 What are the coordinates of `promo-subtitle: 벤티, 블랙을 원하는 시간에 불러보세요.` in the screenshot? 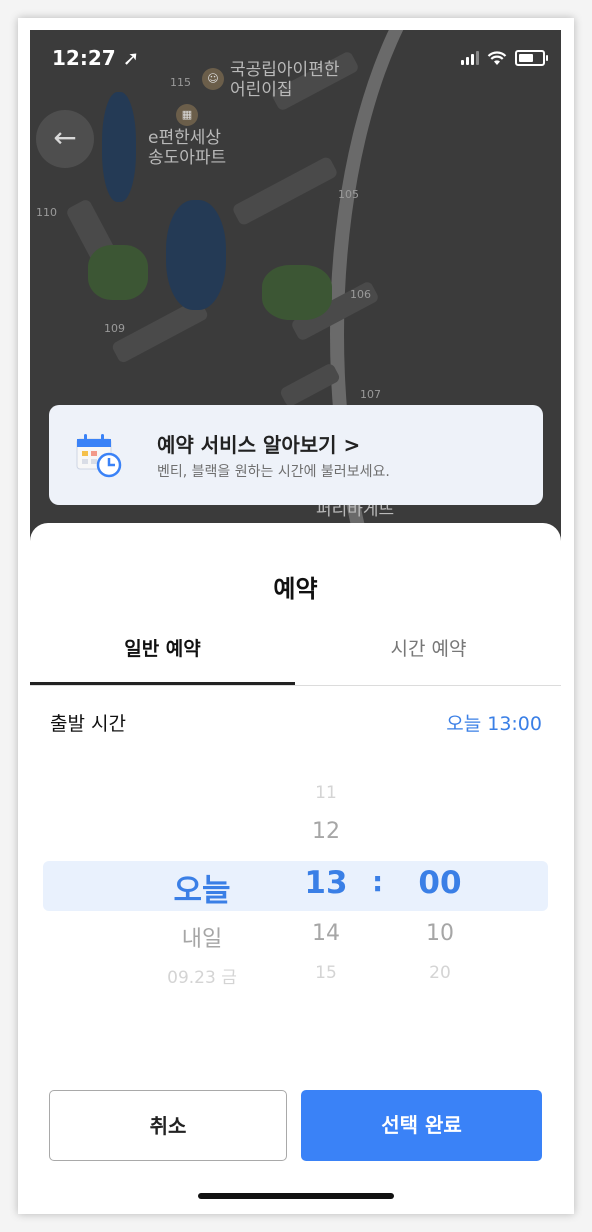 It's located at (273, 472).